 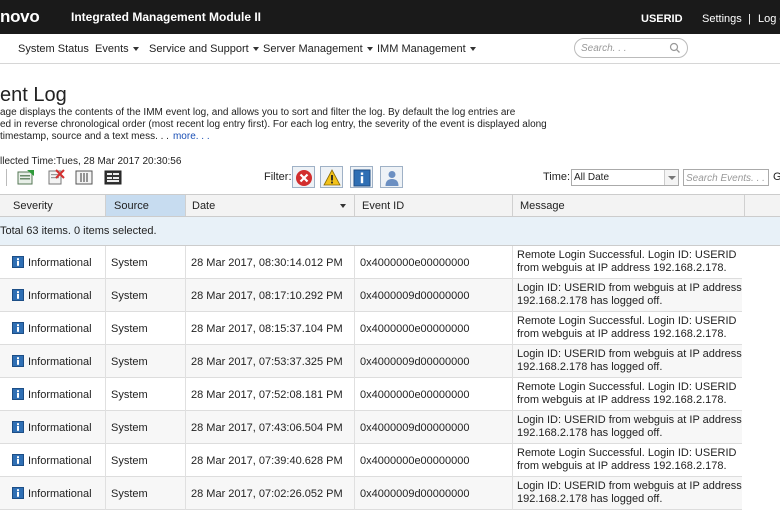 I want to click on log-toolbar: Filter: Time: All Date G, so click(x=390, y=178).